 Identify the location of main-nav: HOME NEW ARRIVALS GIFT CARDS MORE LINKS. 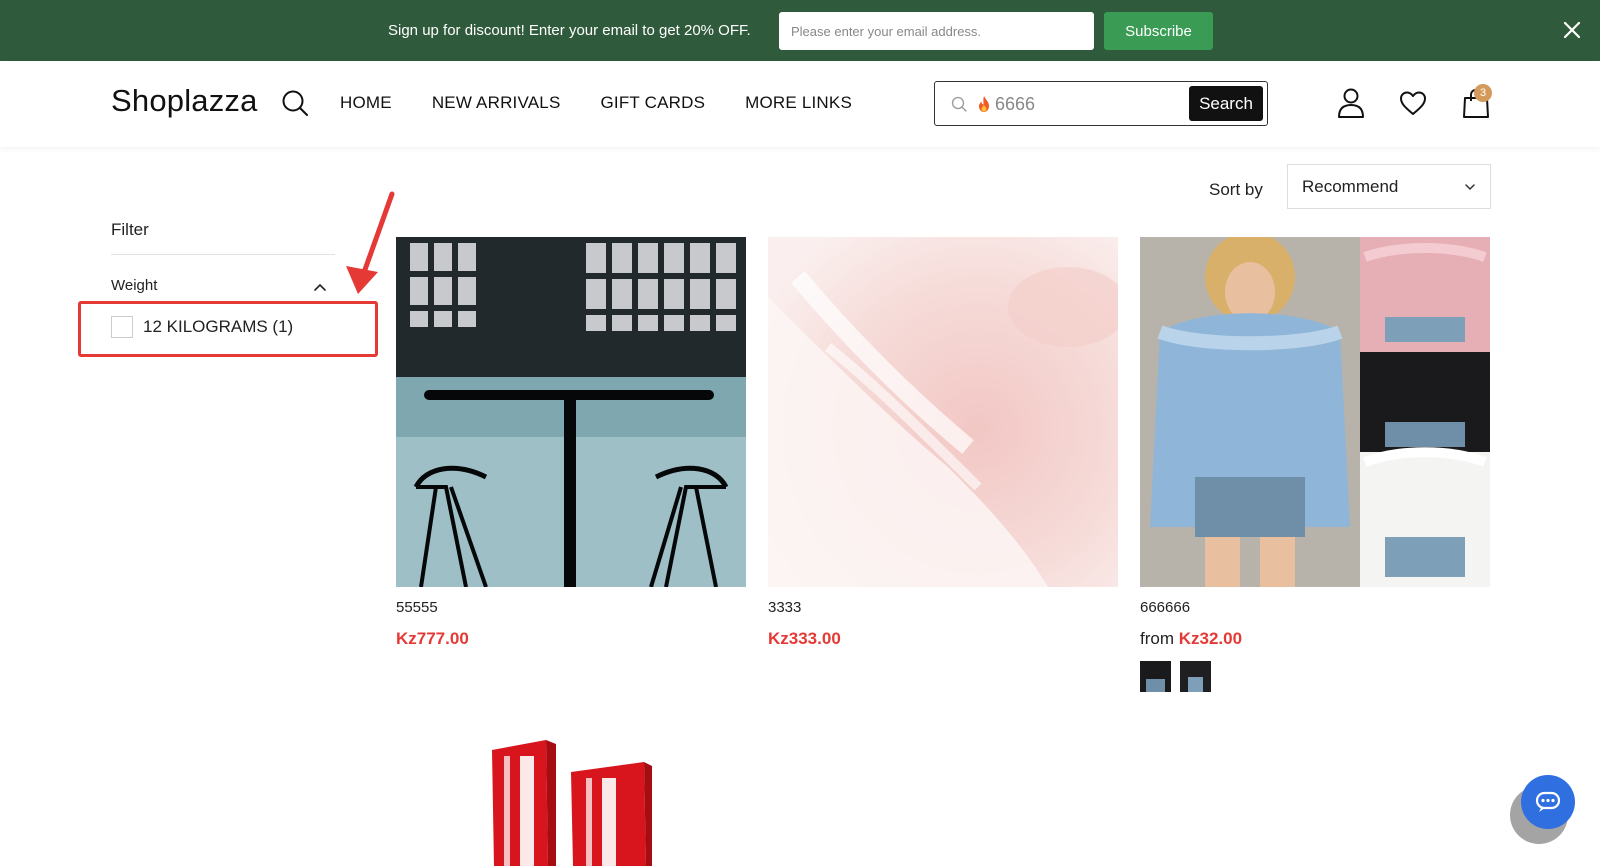
(596, 103).